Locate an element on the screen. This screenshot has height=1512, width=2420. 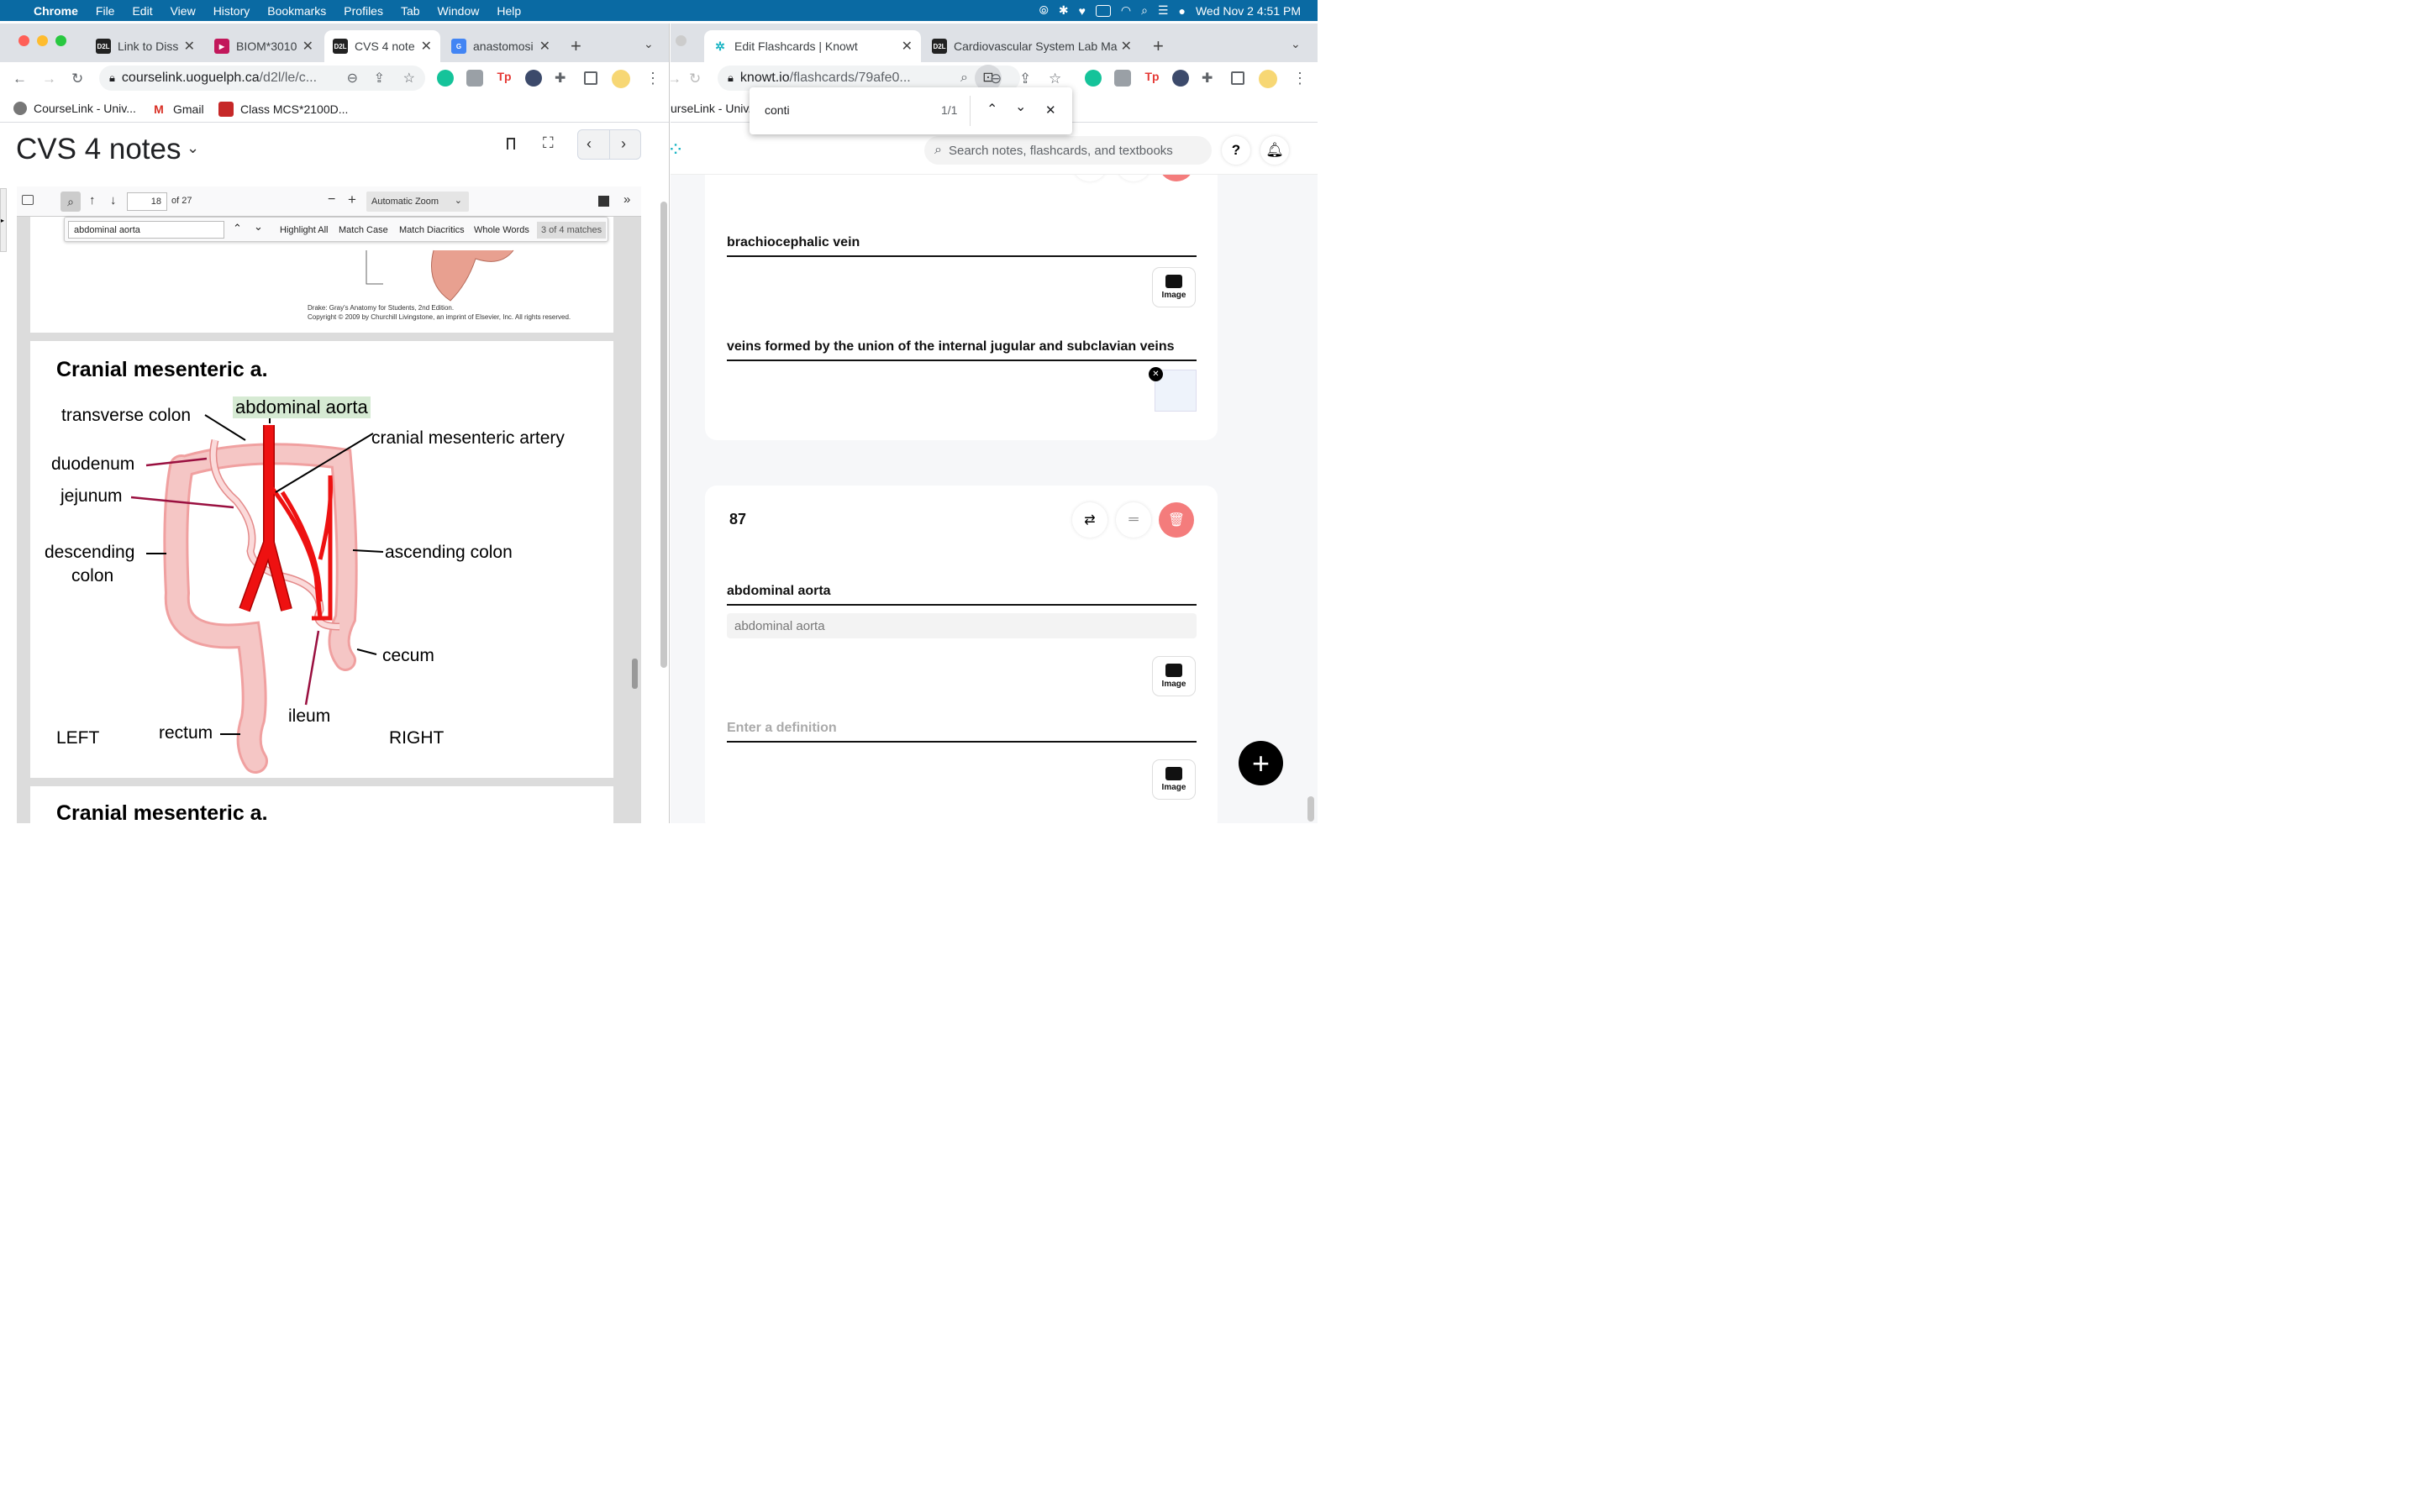
siri-icon: ● is located at coordinates (1182, 11).